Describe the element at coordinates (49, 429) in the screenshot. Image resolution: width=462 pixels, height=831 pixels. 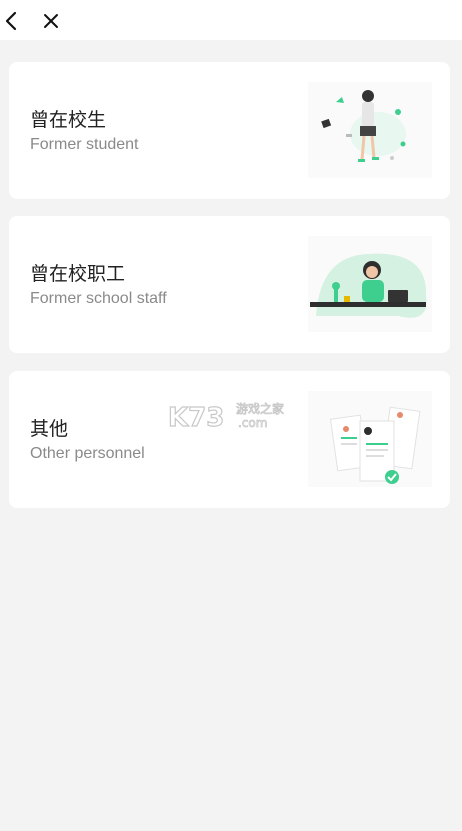
I see `card-title: 其他` at that location.